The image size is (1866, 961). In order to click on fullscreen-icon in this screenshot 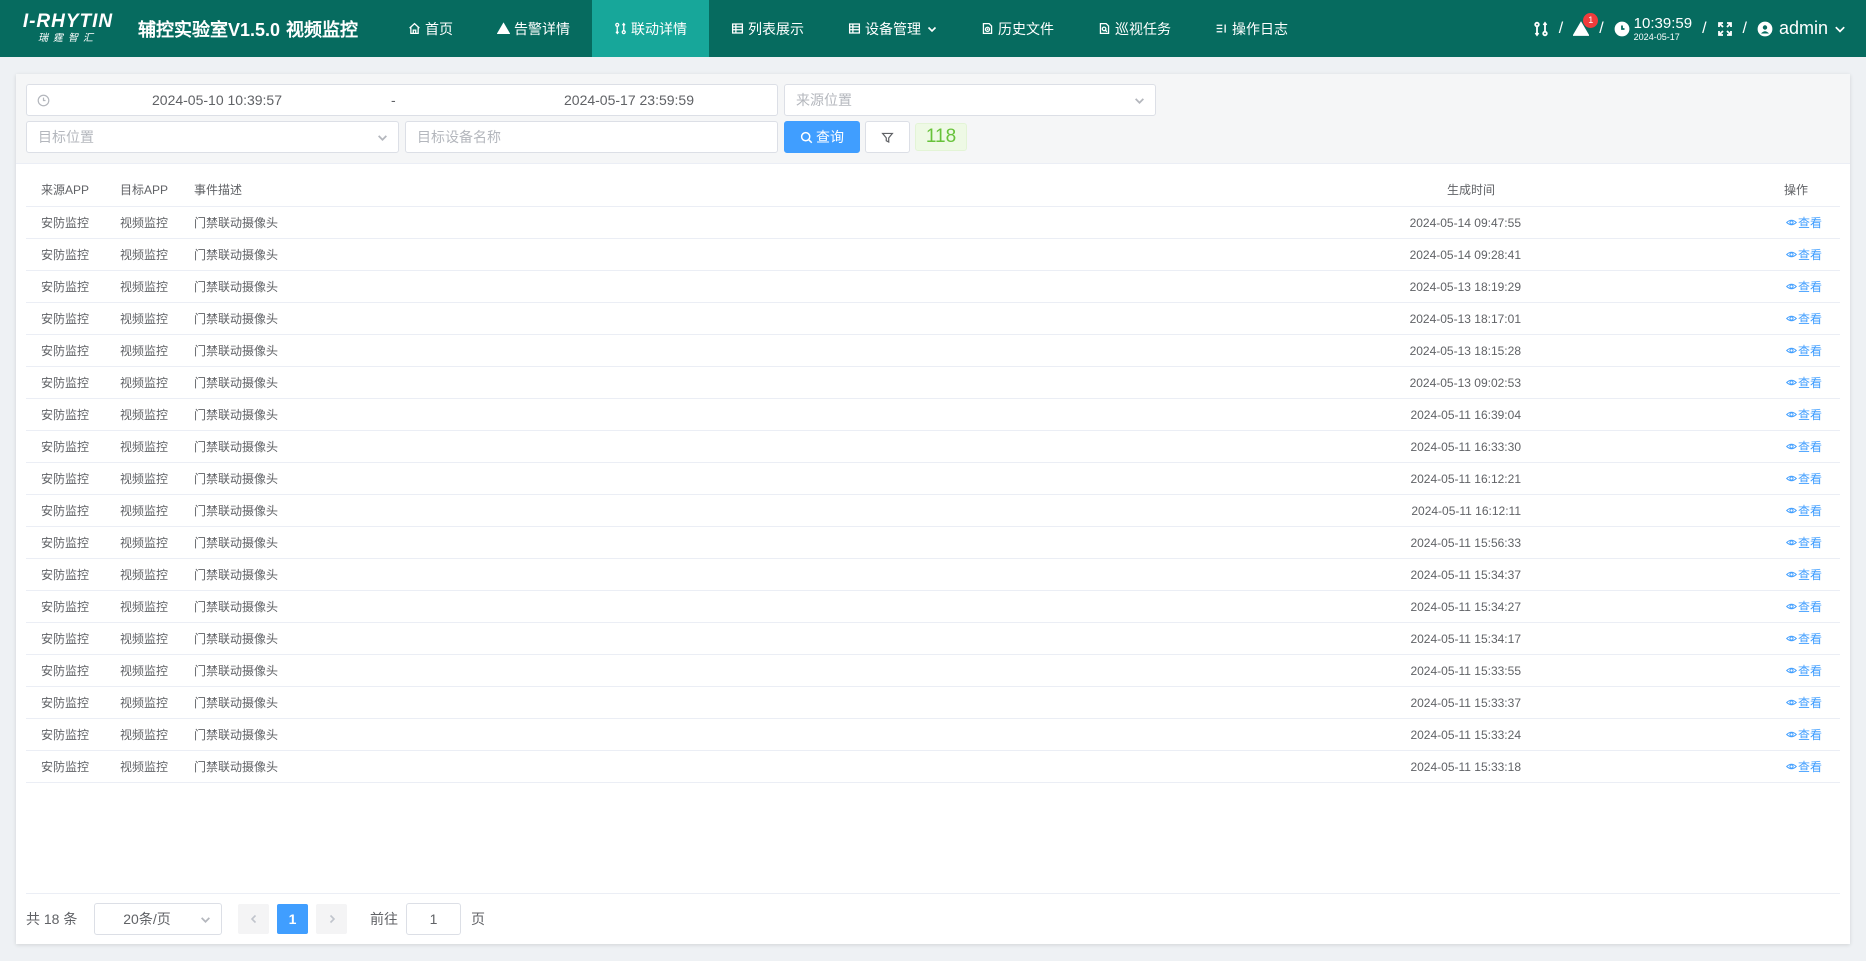, I will do `click(1724, 28)`.